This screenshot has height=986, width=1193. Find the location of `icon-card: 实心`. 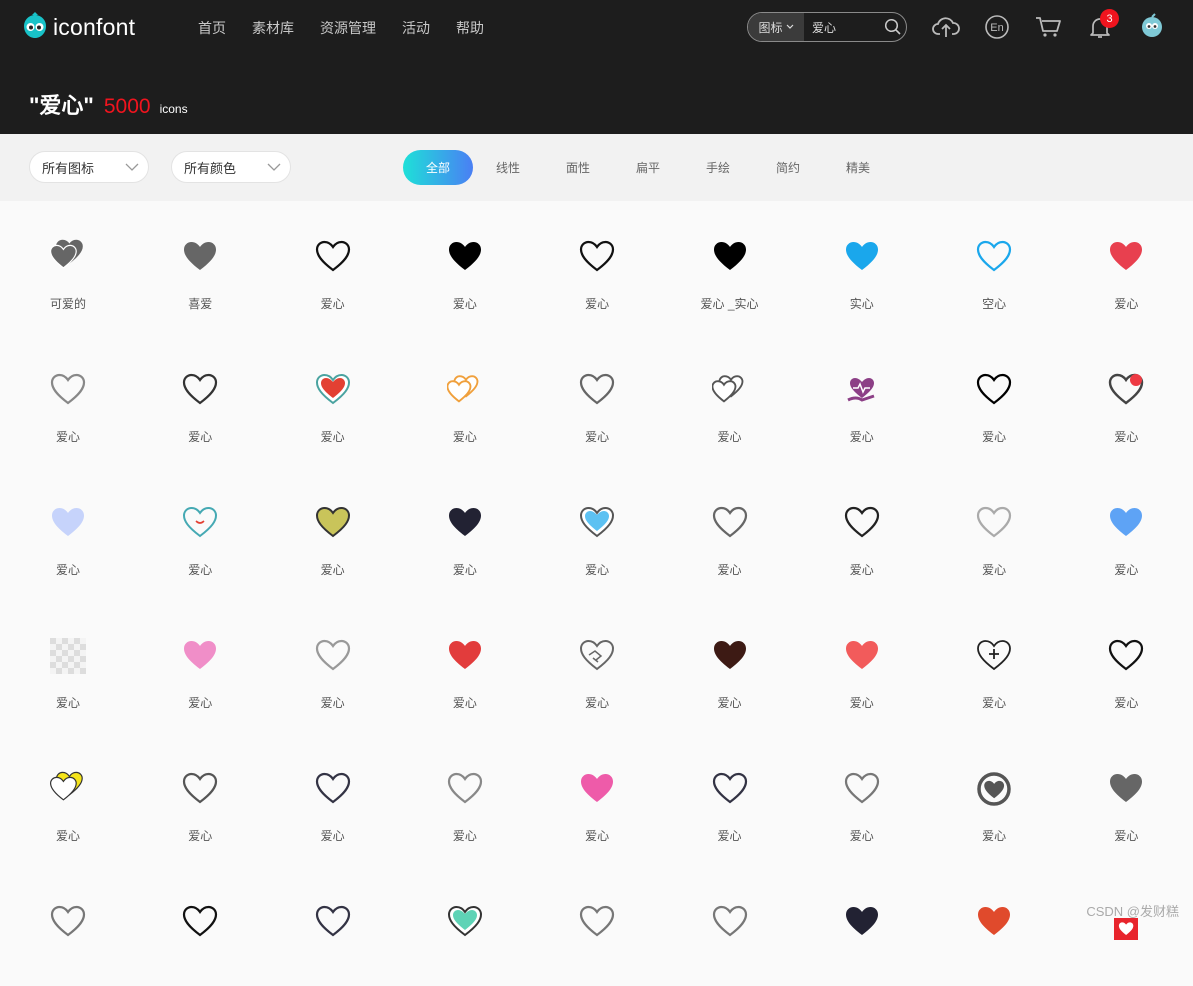

icon-card: 实心 is located at coordinates (862, 261).